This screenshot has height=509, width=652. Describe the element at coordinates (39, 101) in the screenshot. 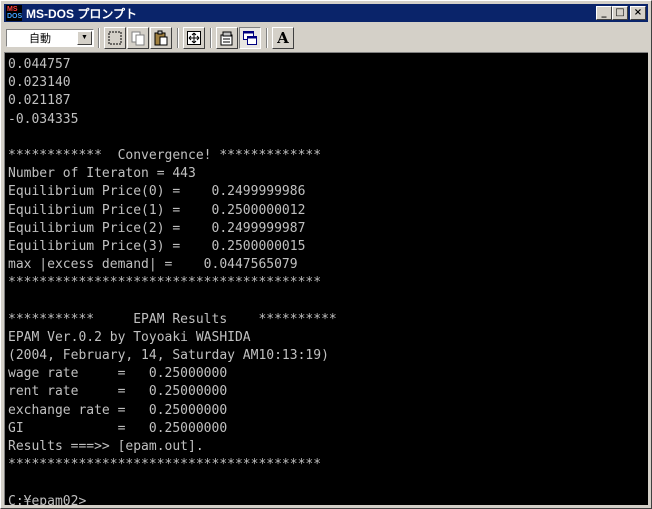

I see `console-line: 0.021187` at that location.